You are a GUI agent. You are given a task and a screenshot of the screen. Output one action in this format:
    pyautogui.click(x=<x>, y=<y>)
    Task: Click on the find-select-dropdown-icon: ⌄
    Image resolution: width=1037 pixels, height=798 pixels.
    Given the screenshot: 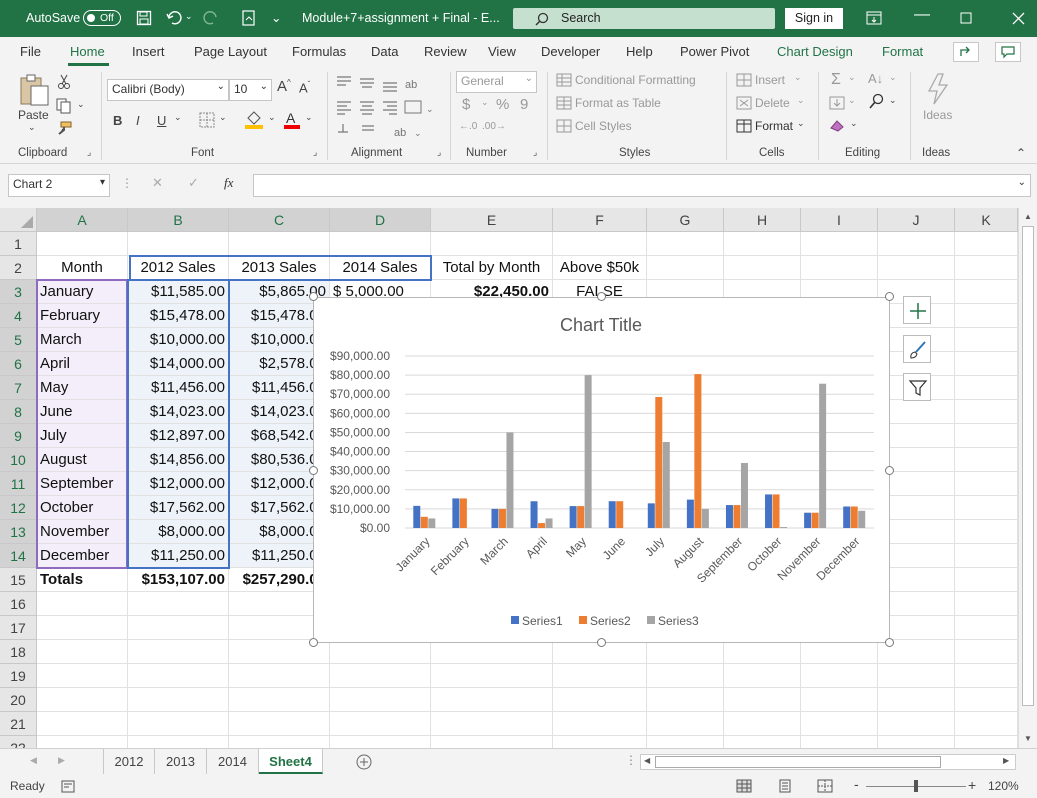 What is the action you would take?
    pyautogui.click(x=893, y=100)
    